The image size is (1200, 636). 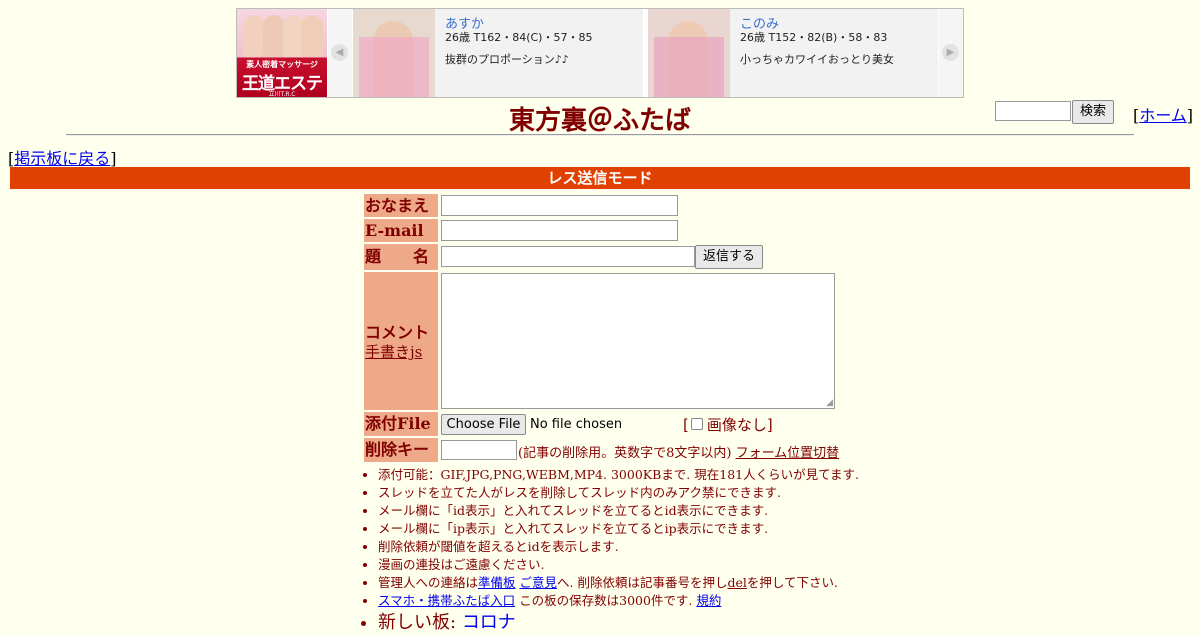 I want to click on home-link-wrapper: [ホーム], so click(x=1163, y=115).